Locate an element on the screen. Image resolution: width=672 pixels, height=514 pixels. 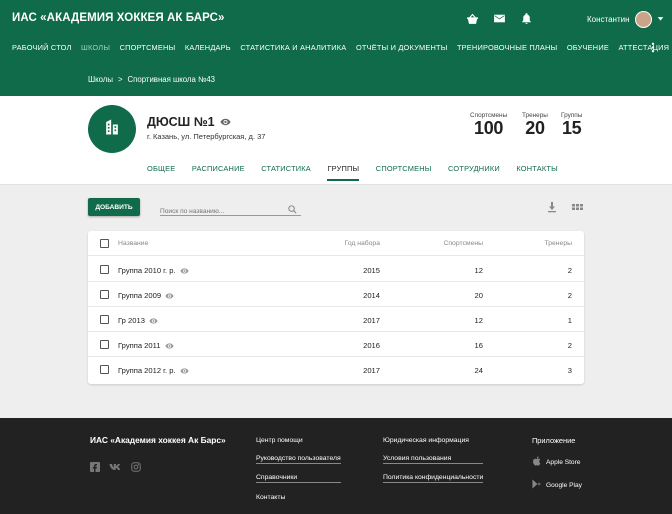
column-athletes: Спортсмены is located at coordinates (463, 243).